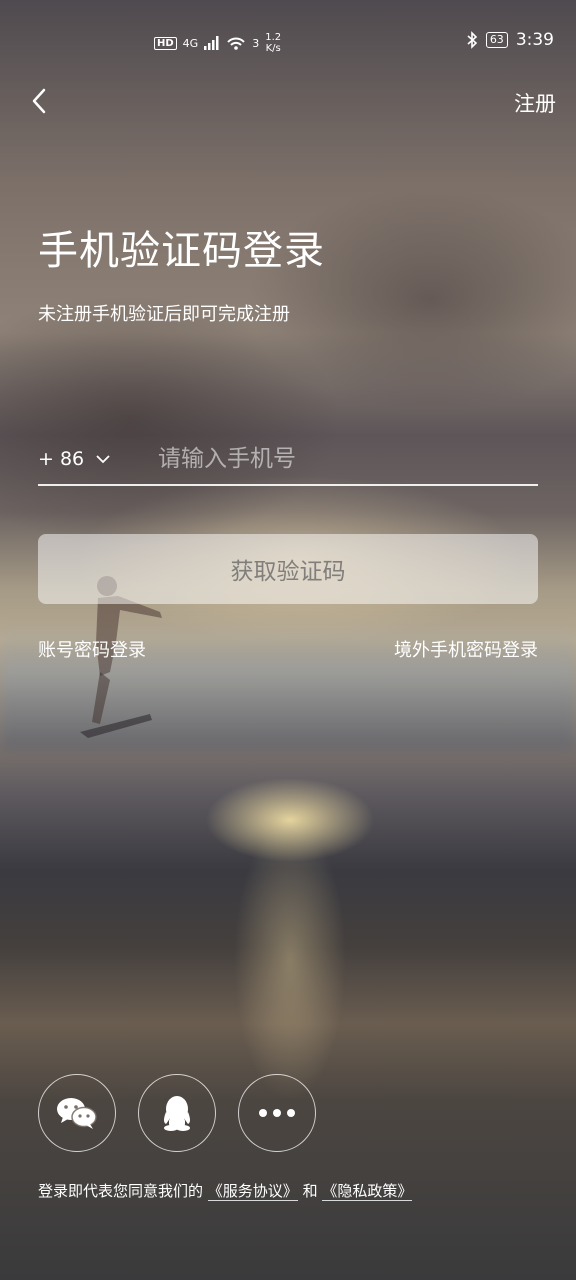 Image resolution: width=576 pixels, height=1280 pixels. Describe the element at coordinates (466, 649) in the screenshot. I see `overseas-phone-login-link: 境外手机密码登录` at that location.